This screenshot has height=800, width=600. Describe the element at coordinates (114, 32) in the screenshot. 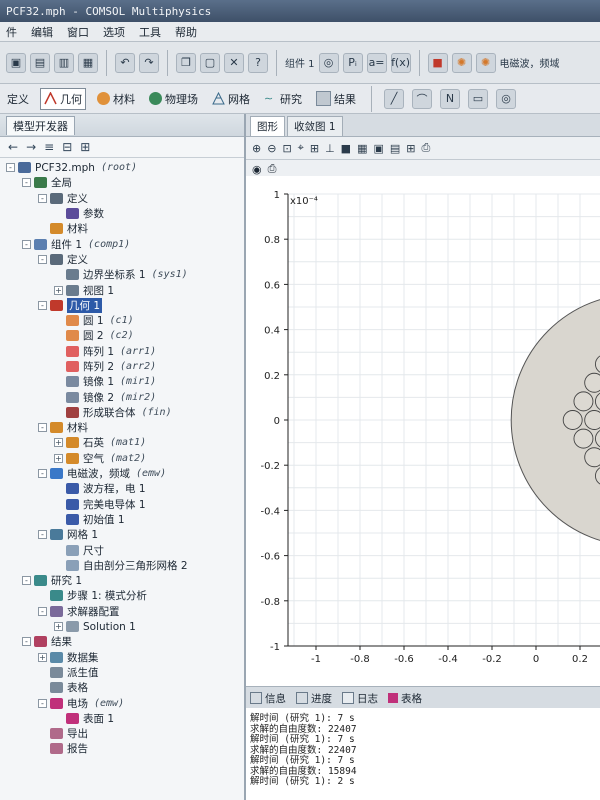

I see `menu-options: 选项` at that location.